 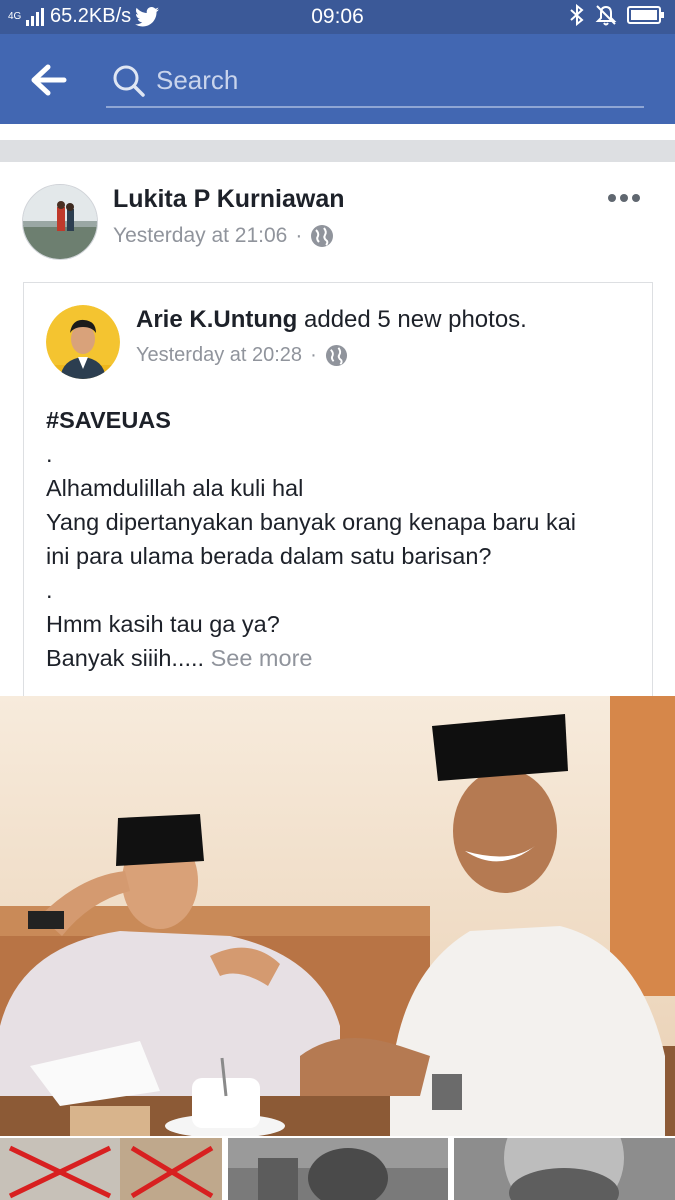 I want to click on post-timestamp: Yesterday at 21:06, so click(x=200, y=236).